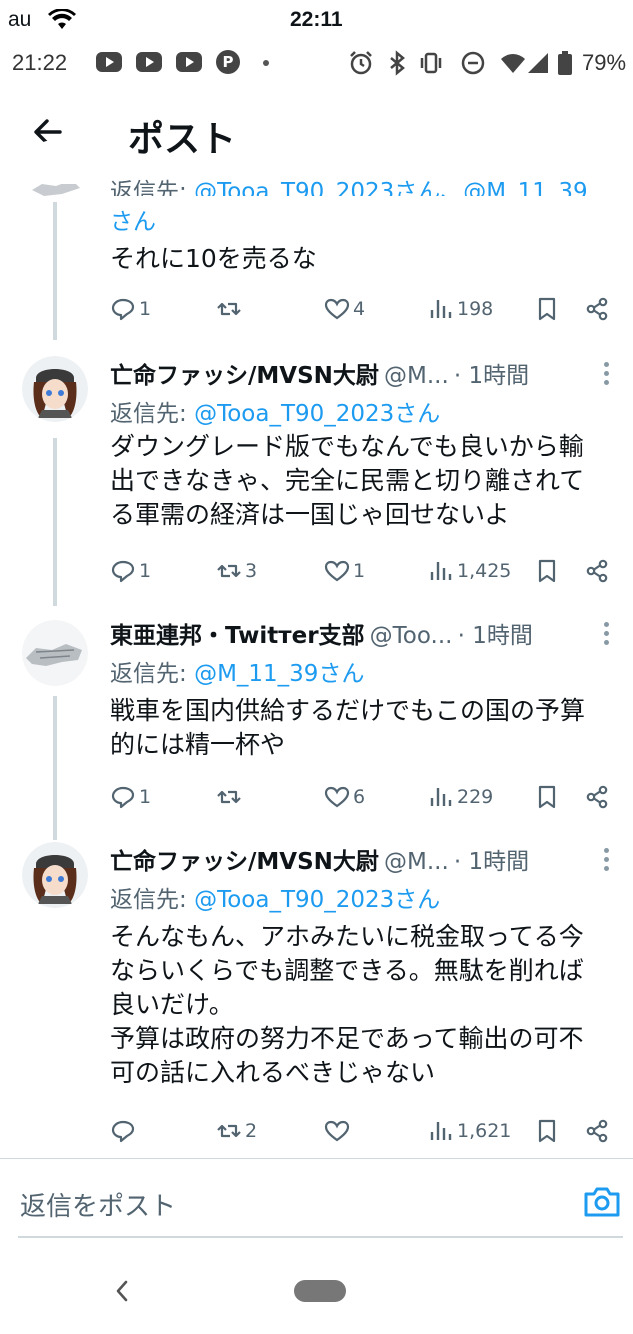 The width and height of the screenshot is (633, 1334). I want to click on wifi-icon, so click(62, 19).